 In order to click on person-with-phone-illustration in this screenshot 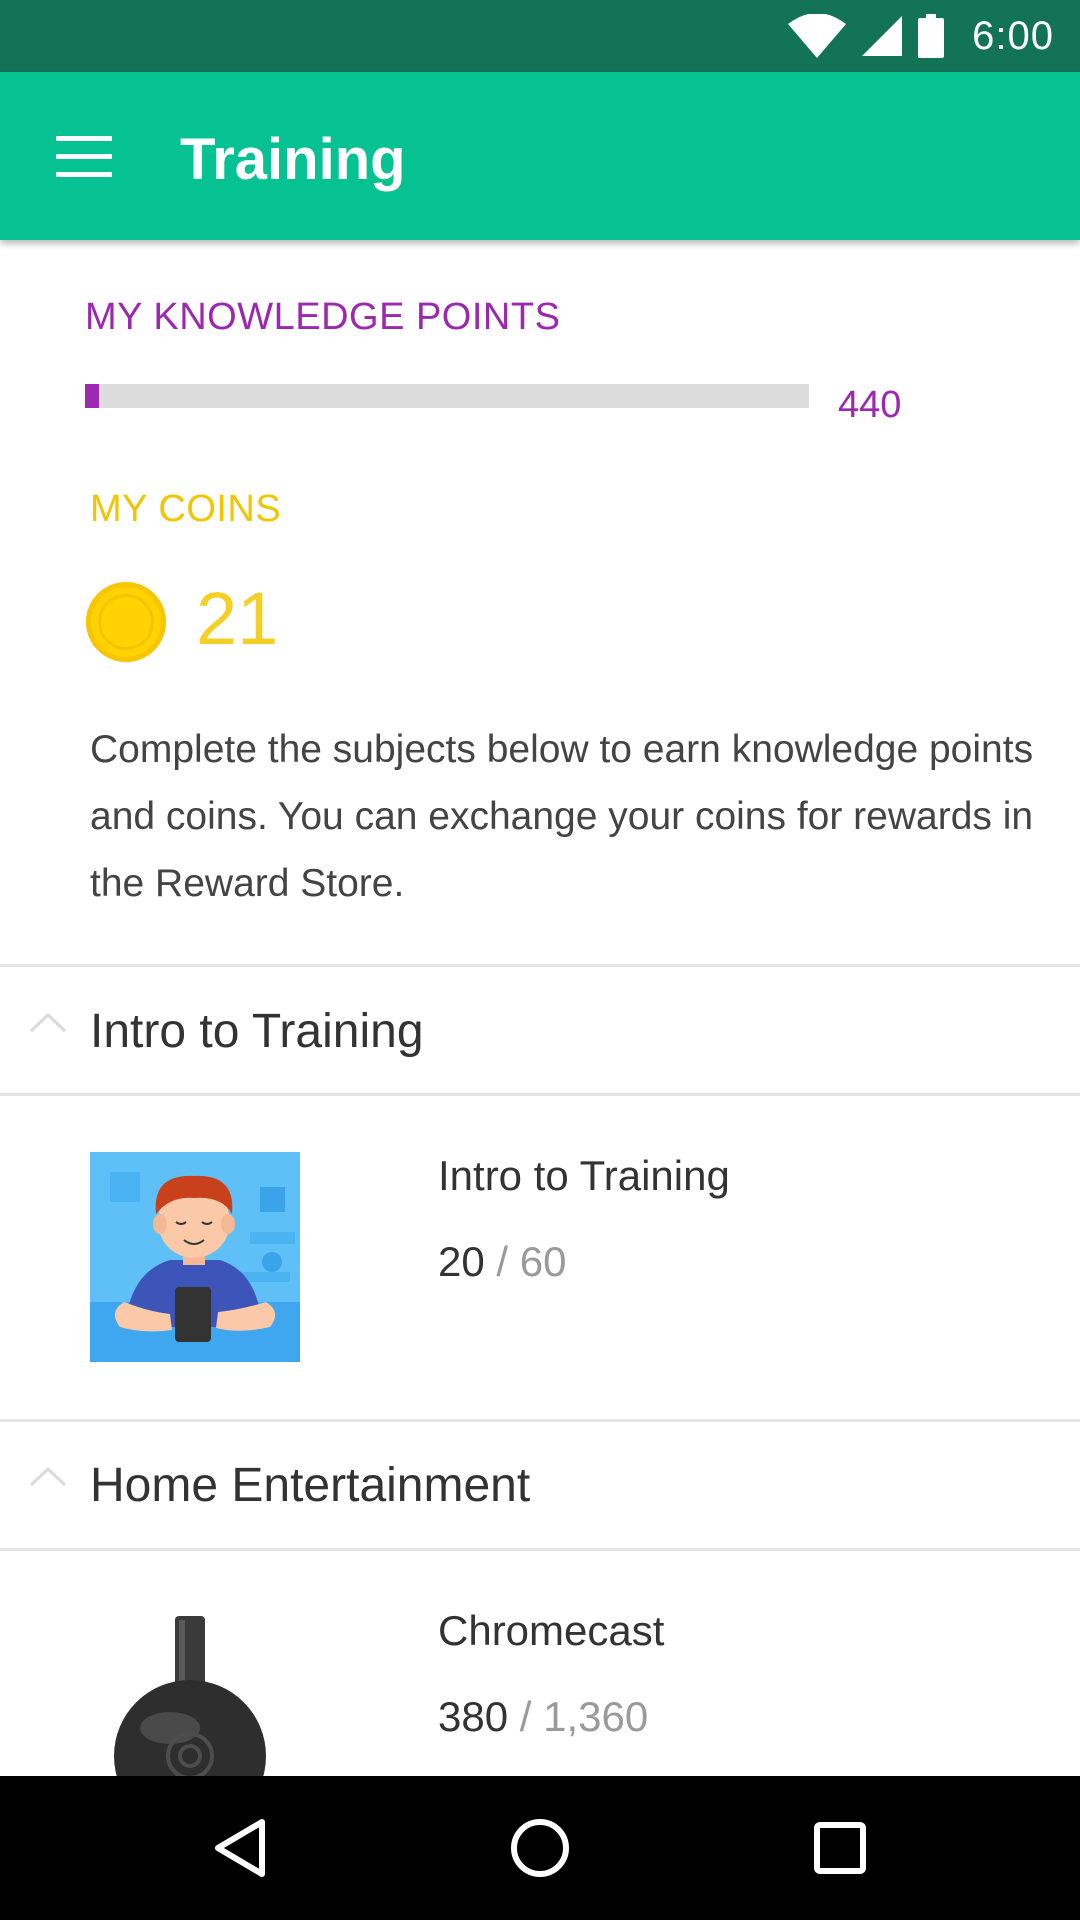, I will do `click(195, 1257)`.